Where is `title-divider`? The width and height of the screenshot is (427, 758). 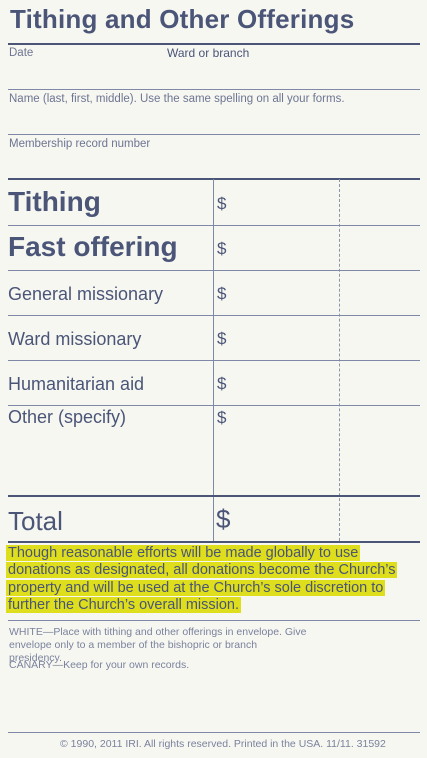 title-divider is located at coordinates (214, 44).